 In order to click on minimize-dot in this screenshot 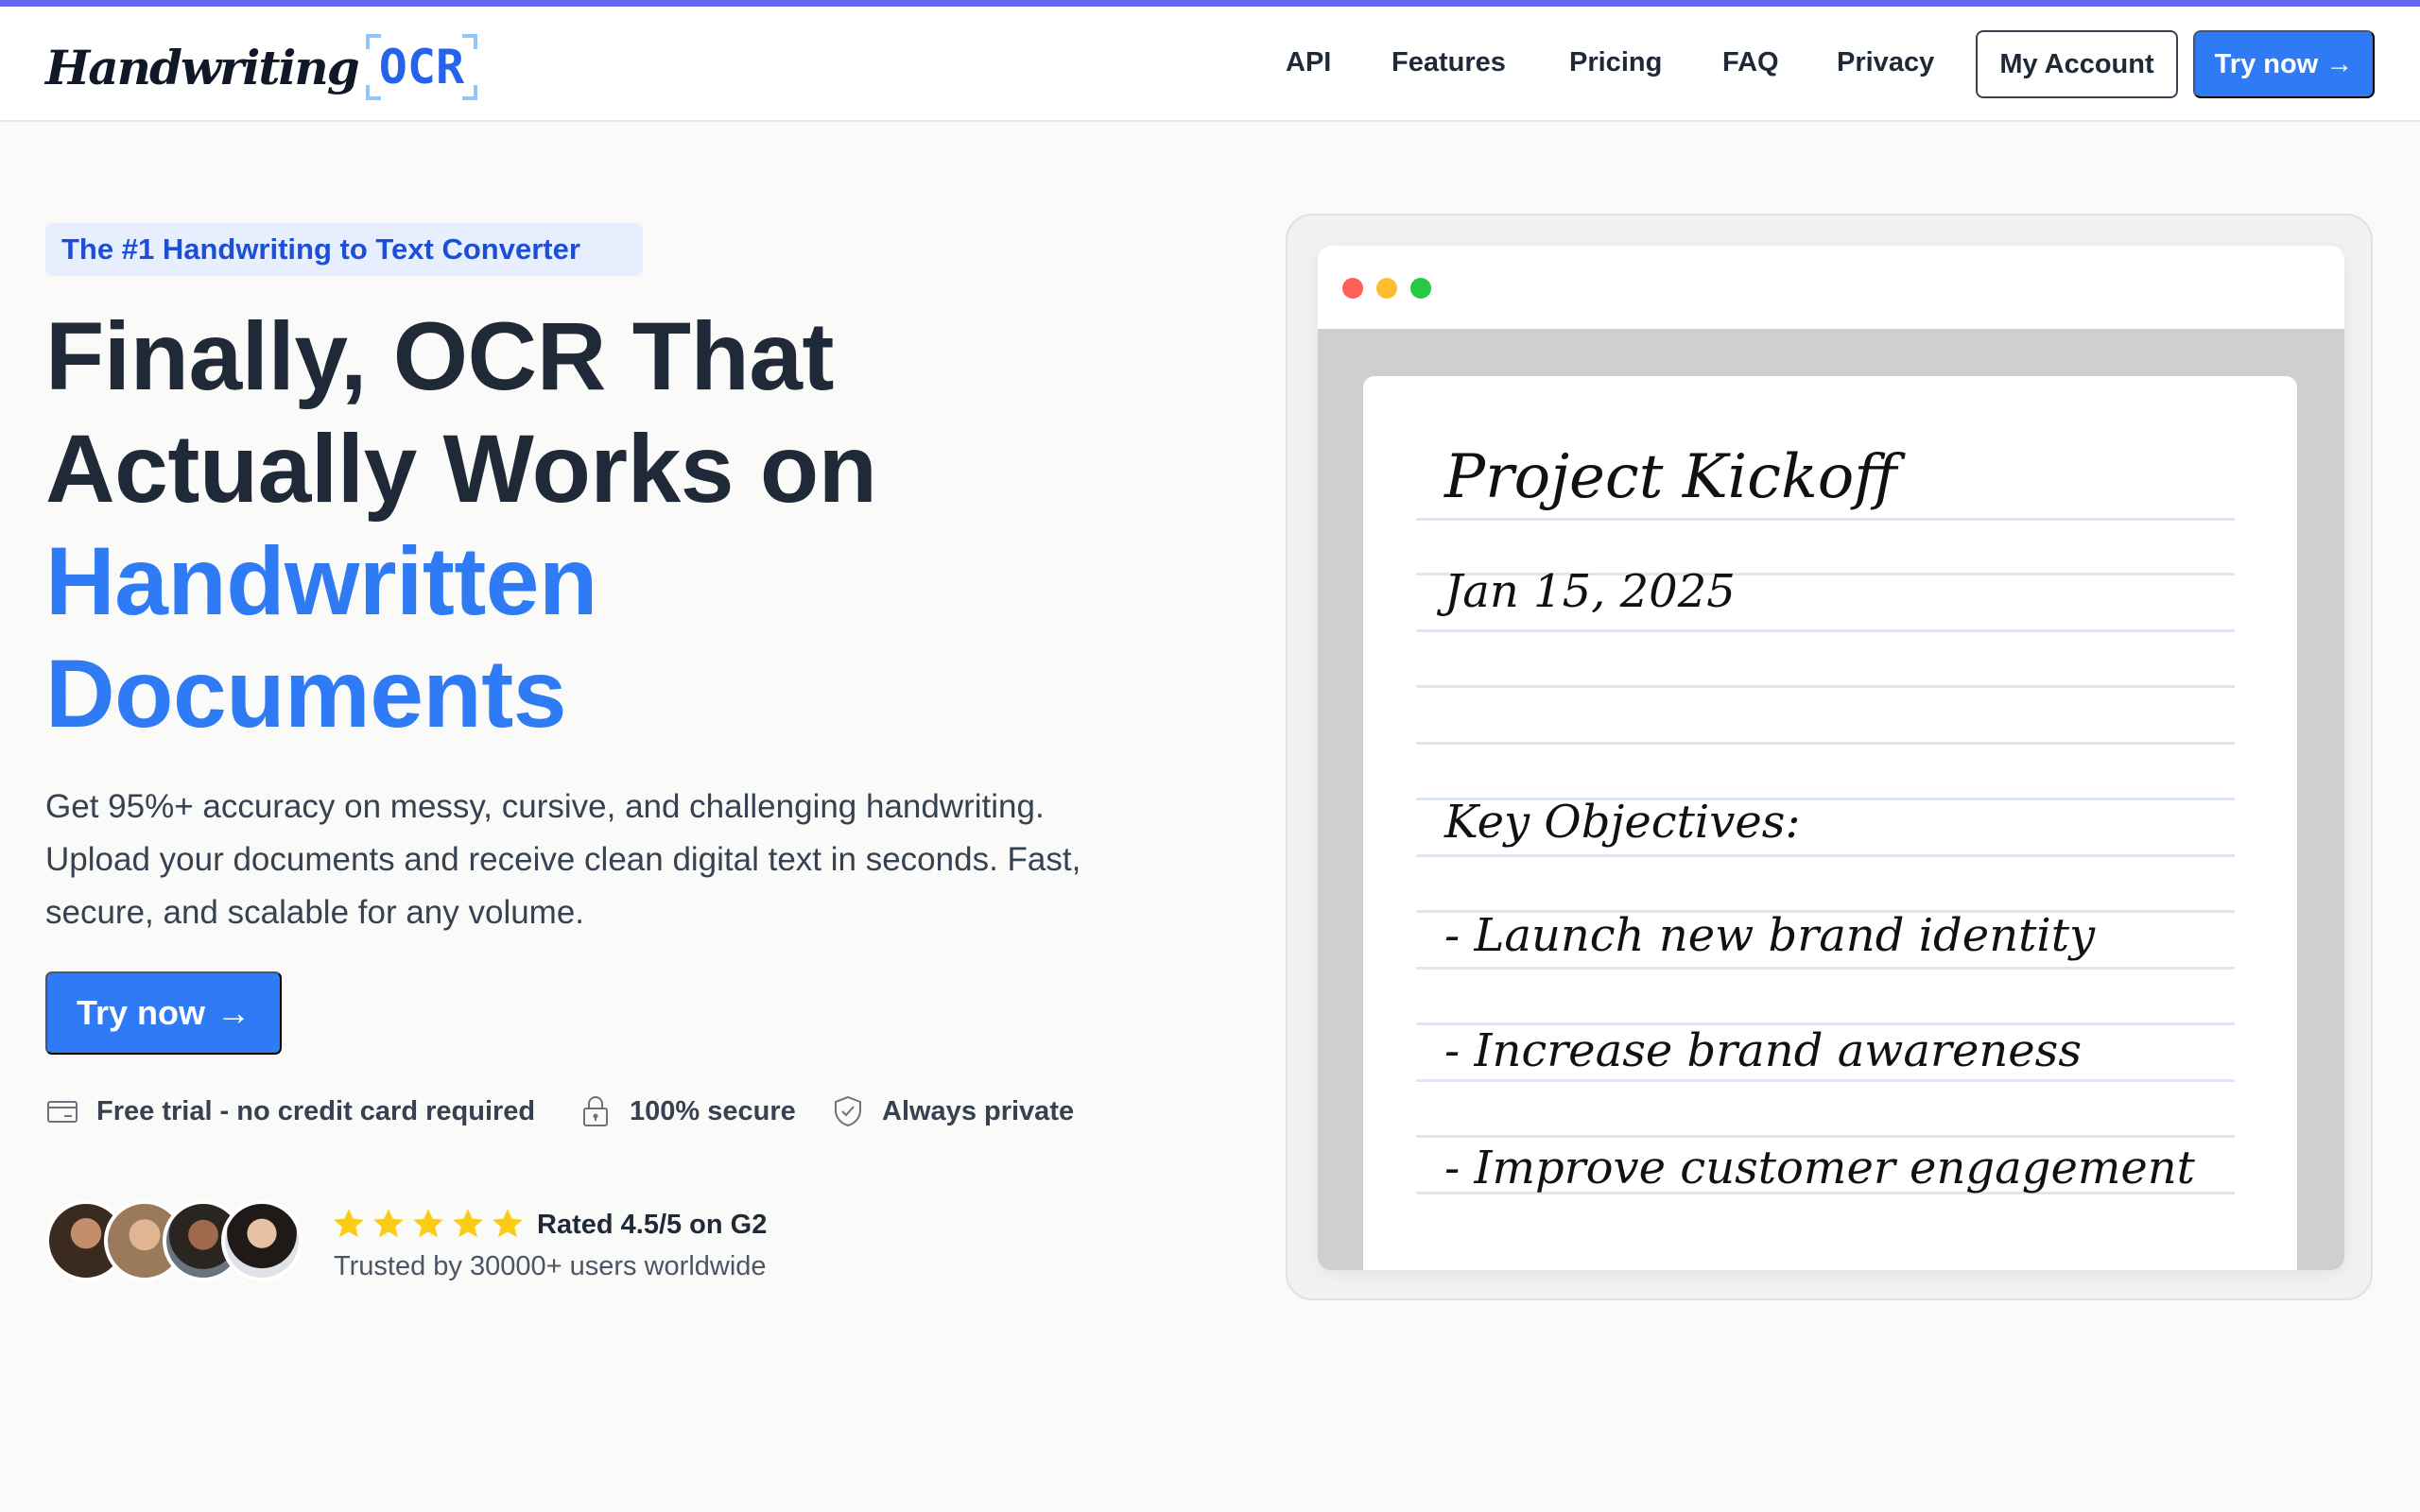, I will do `click(1386, 288)`.